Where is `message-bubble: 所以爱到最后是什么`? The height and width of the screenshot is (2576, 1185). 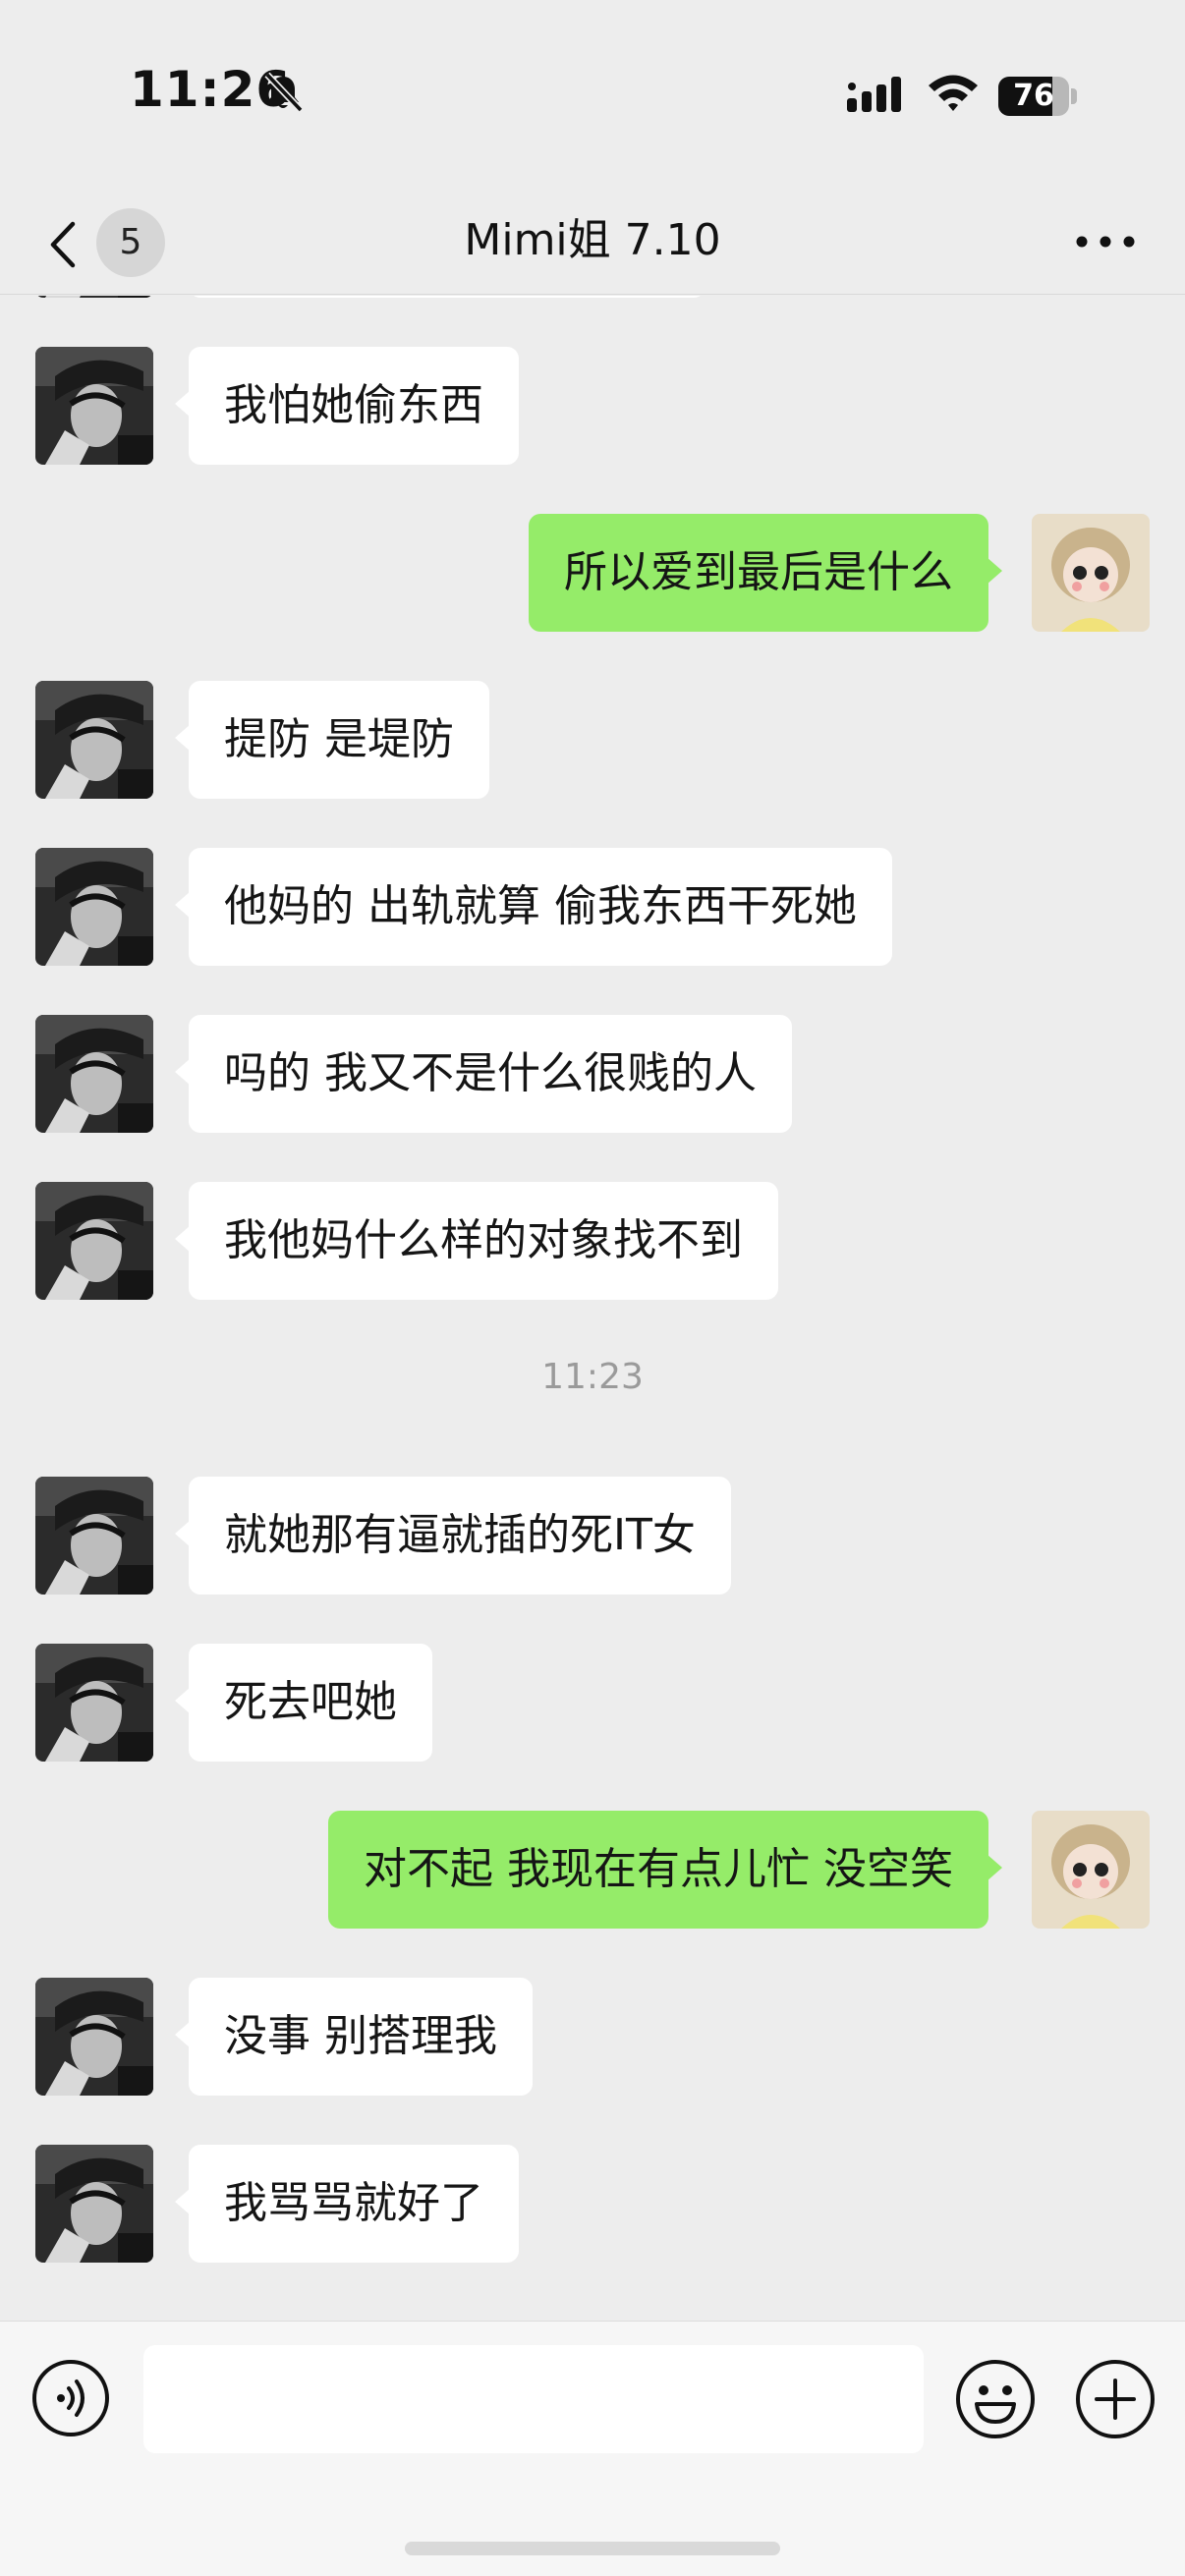 message-bubble: 所以爱到最后是什么 is located at coordinates (766, 573).